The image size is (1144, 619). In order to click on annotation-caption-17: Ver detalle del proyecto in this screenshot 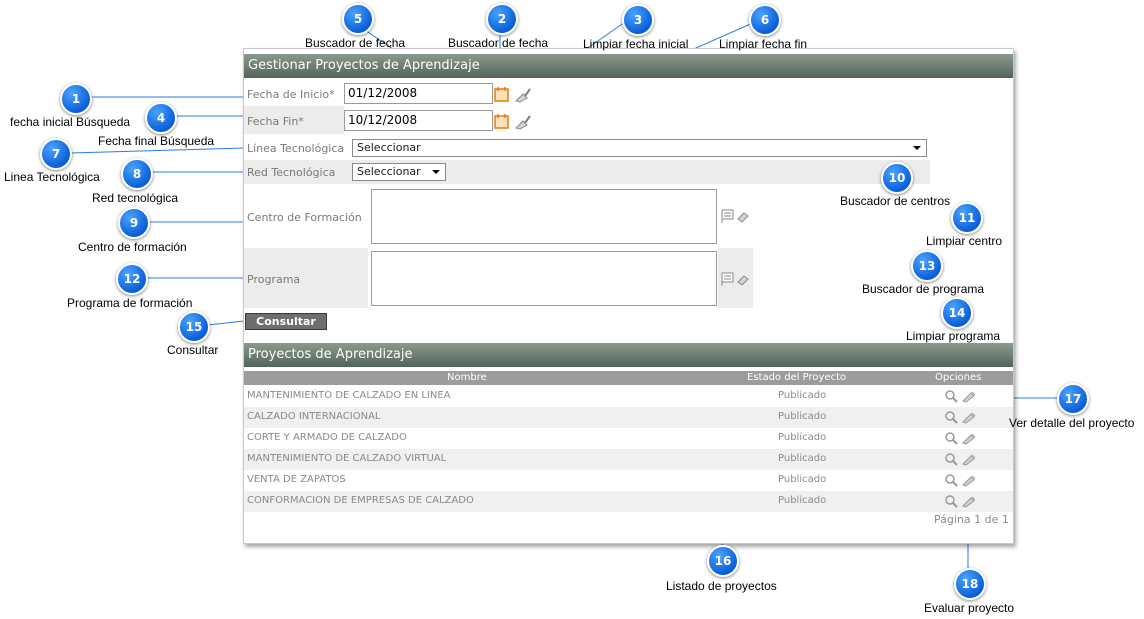, I will do `click(1072, 423)`.